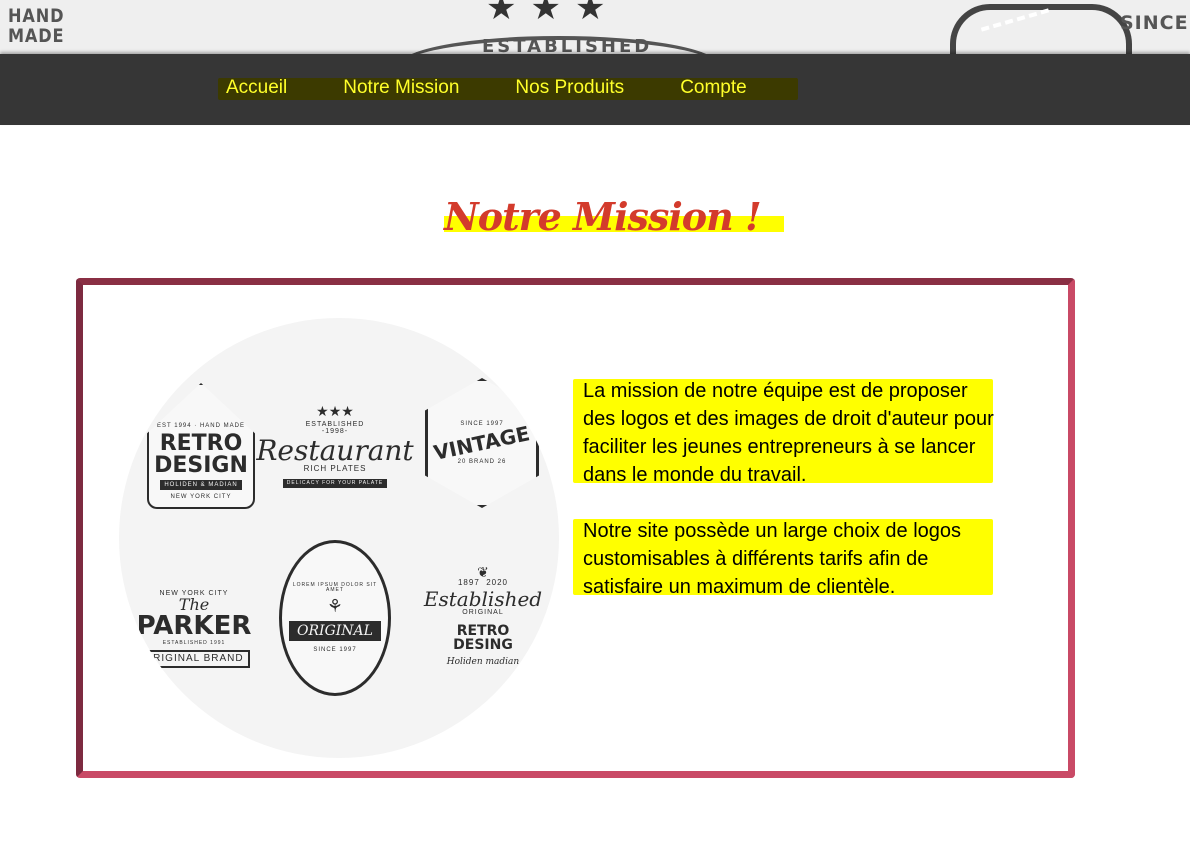  What do you see at coordinates (194, 626) in the screenshot?
I see `parker-logo-main: PARKER` at bounding box center [194, 626].